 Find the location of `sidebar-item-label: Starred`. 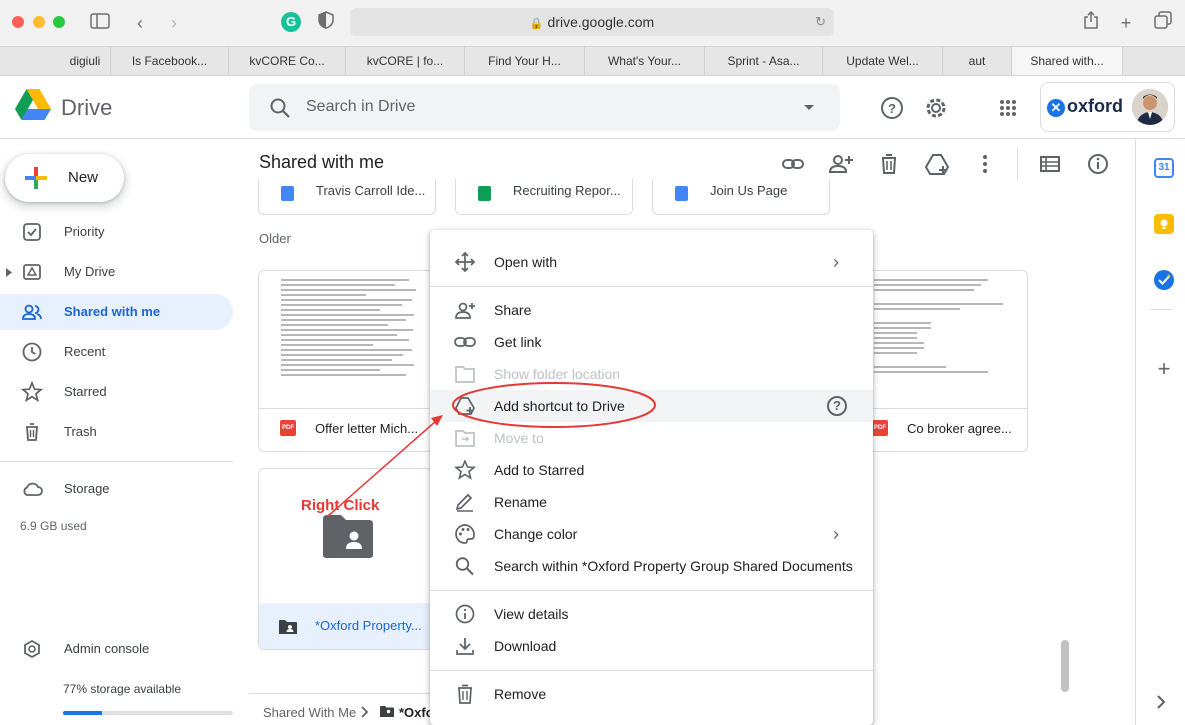

sidebar-item-label: Starred is located at coordinates (85, 391).